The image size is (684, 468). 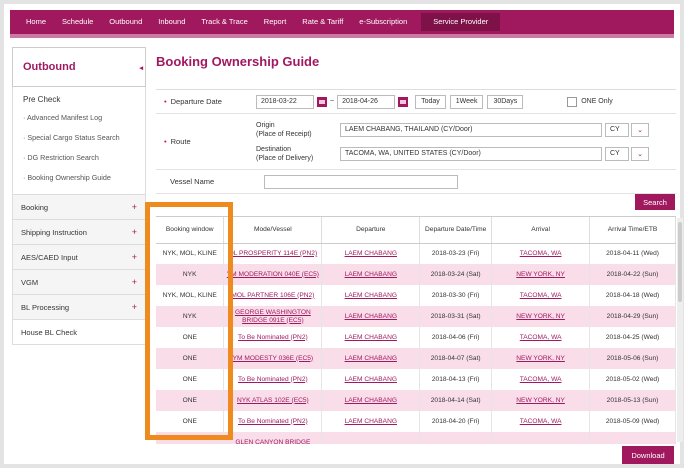 I want to click on cell-dep-time: 2018-03-24 (Sat), so click(x=456, y=274).